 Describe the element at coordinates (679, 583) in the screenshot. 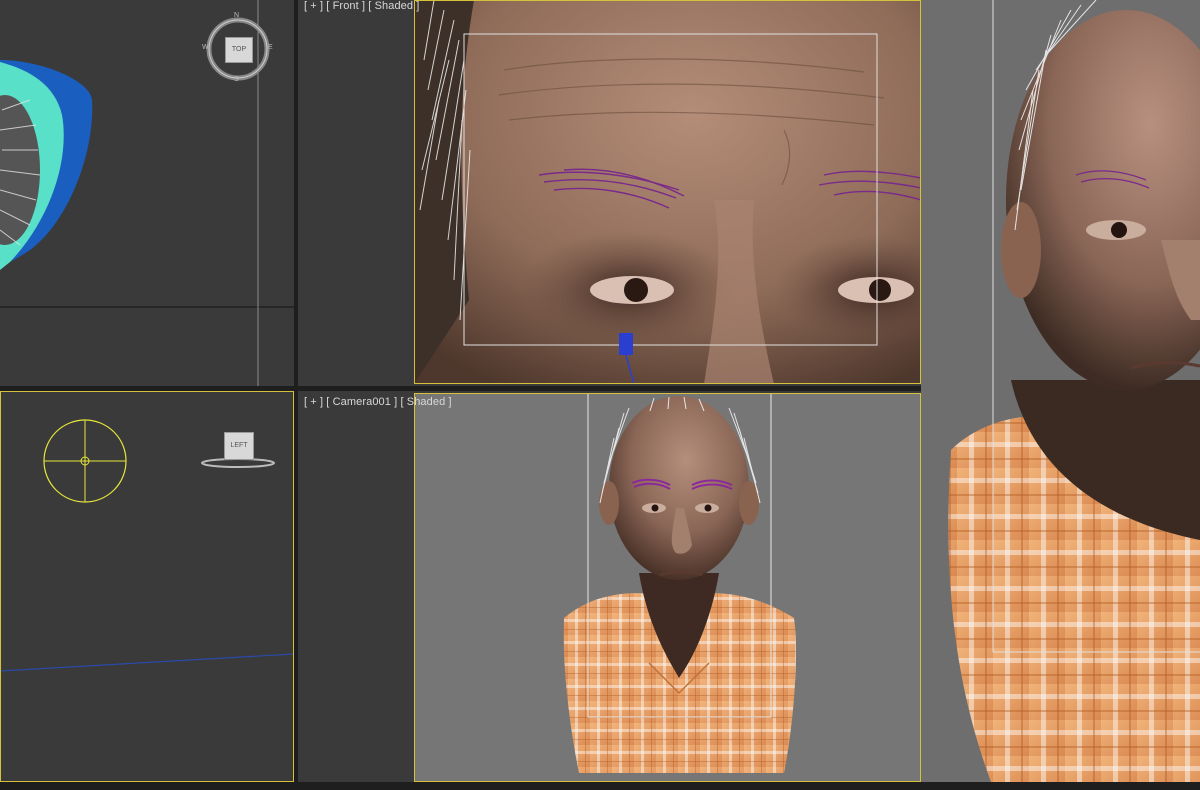

I see `camera-bust-render` at that location.